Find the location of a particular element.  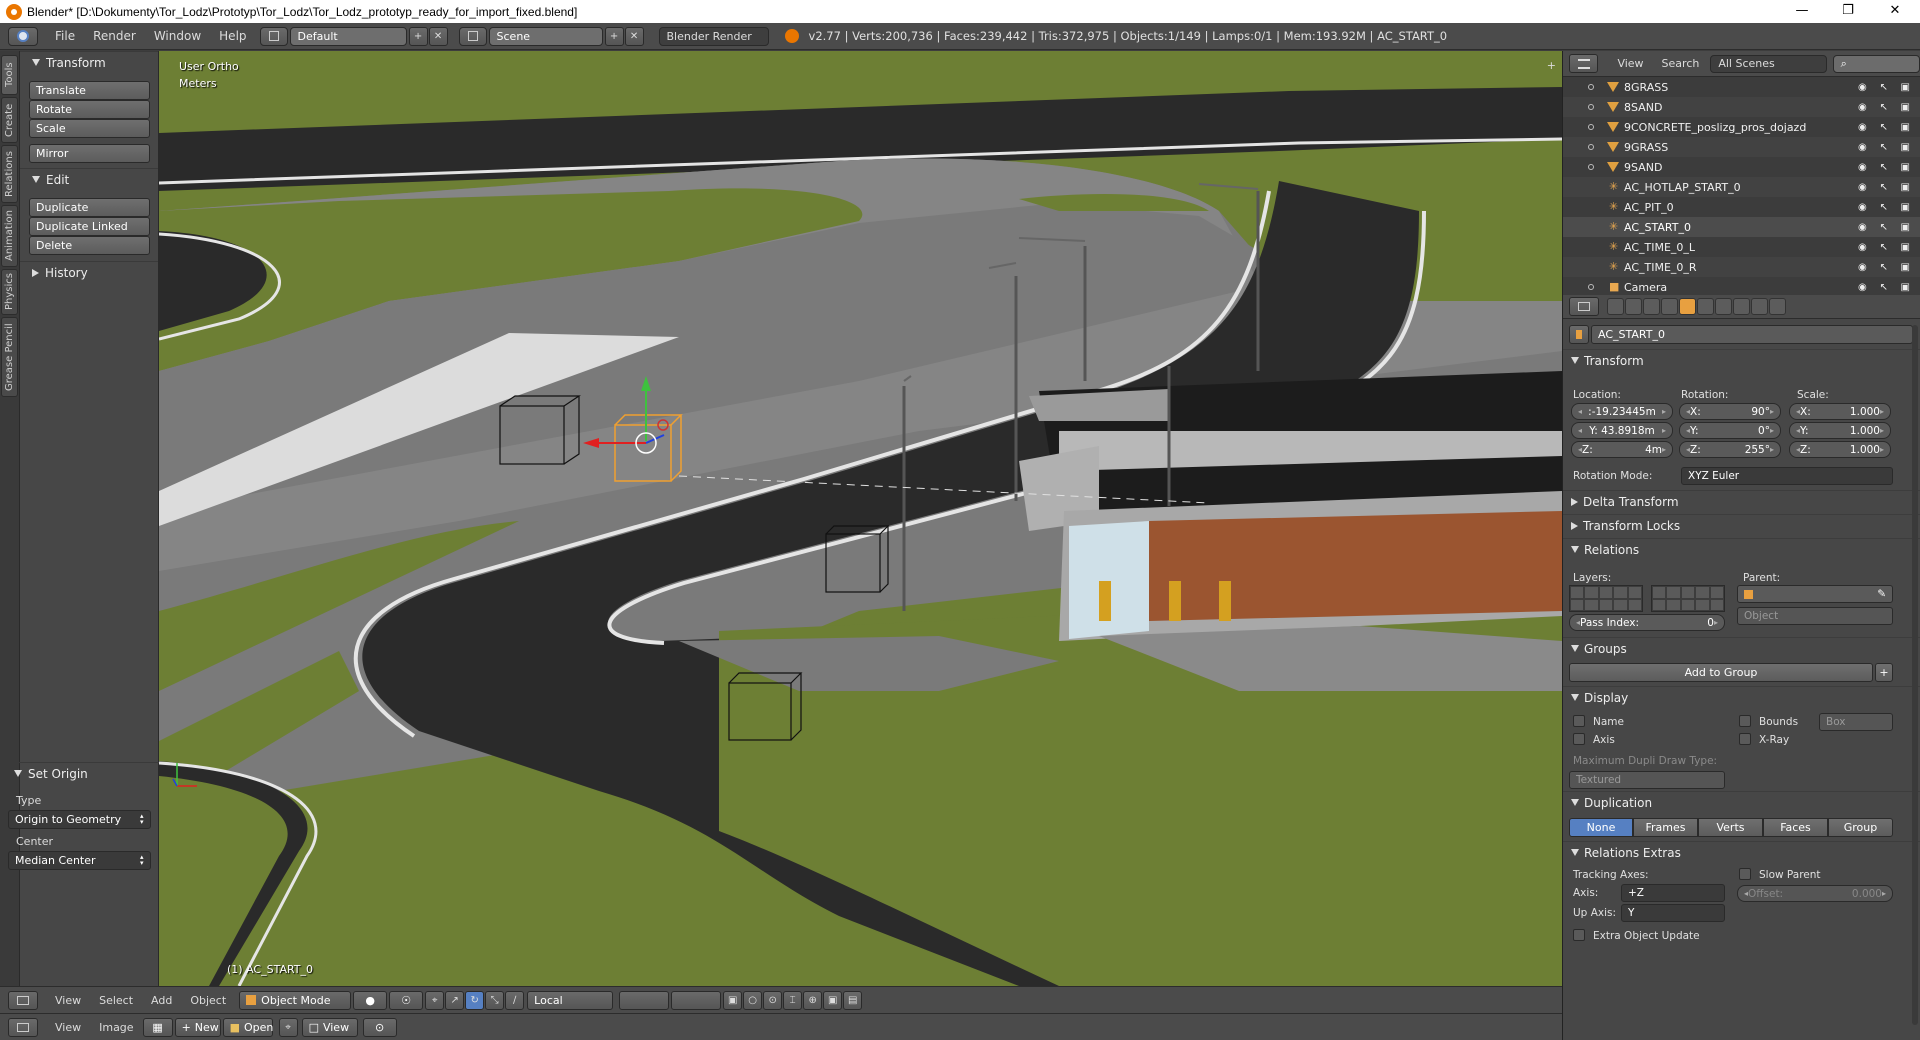

image-browse-icon: ▦ is located at coordinates (157, 1027).